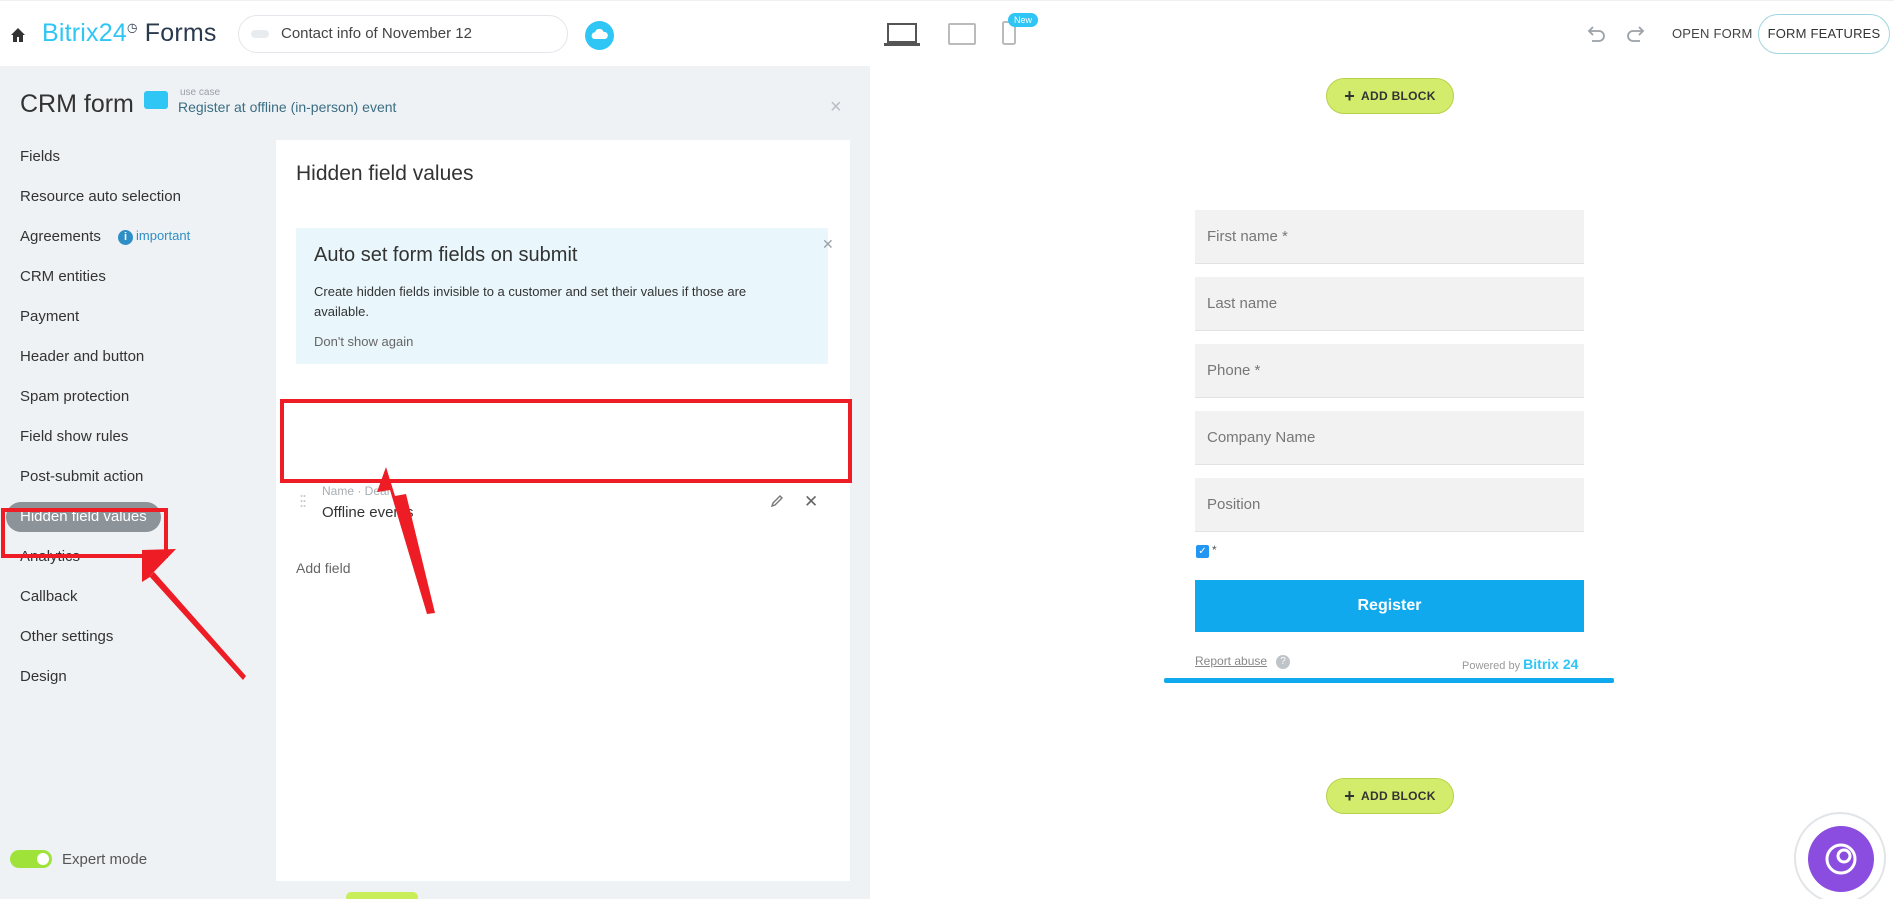 The width and height of the screenshot is (1894, 899). Describe the element at coordinates (777, 501) in the screenshot. I see `pencil-icon` at that location.